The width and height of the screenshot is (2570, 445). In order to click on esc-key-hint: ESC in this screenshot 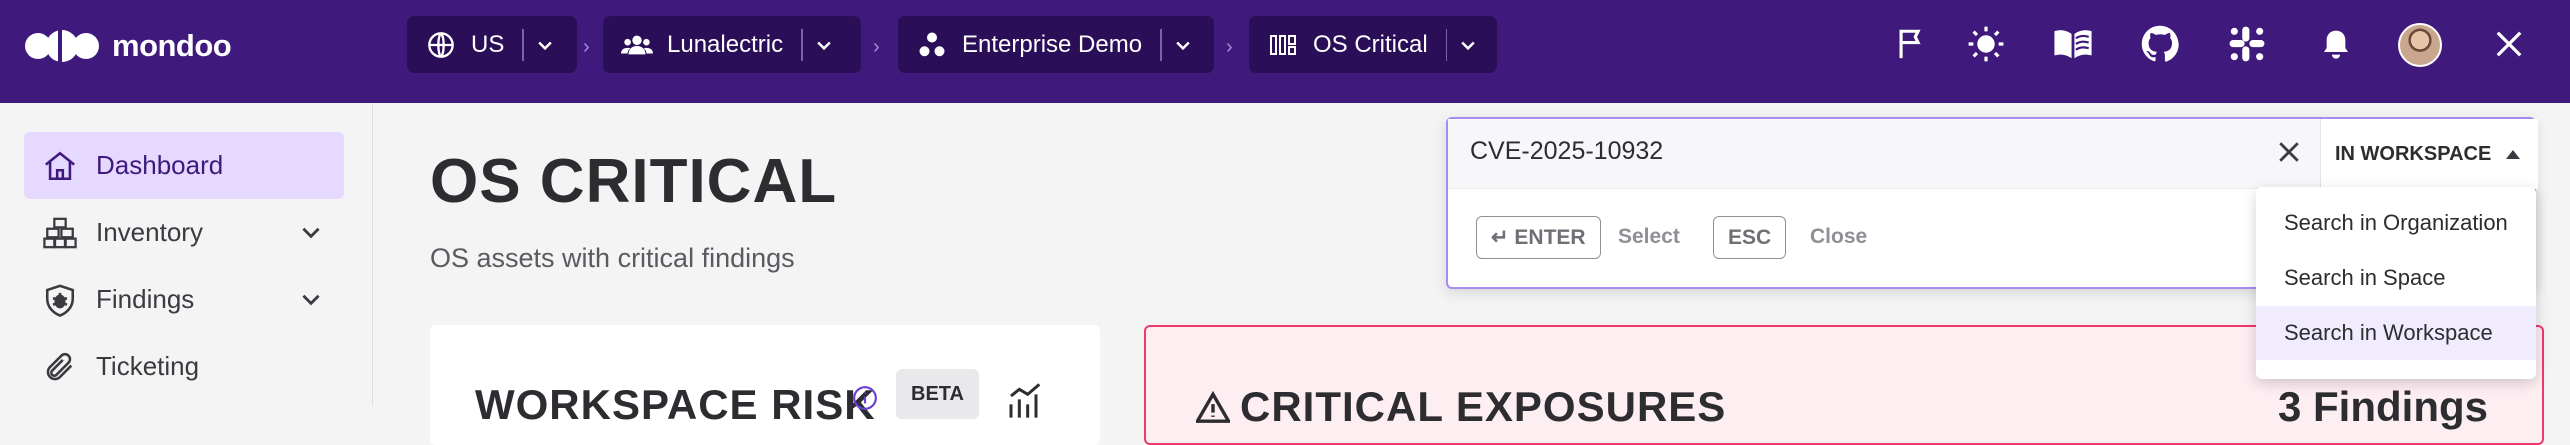, I will do `click(1750, 237)`.